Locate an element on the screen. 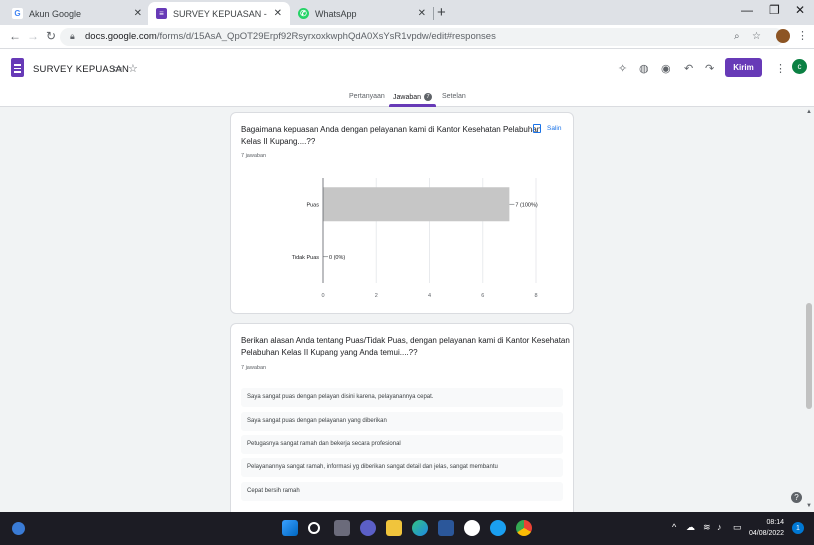 The image size is (814, 545). list-item: Cepat bersih ramah is located at coordinates (402, 491).